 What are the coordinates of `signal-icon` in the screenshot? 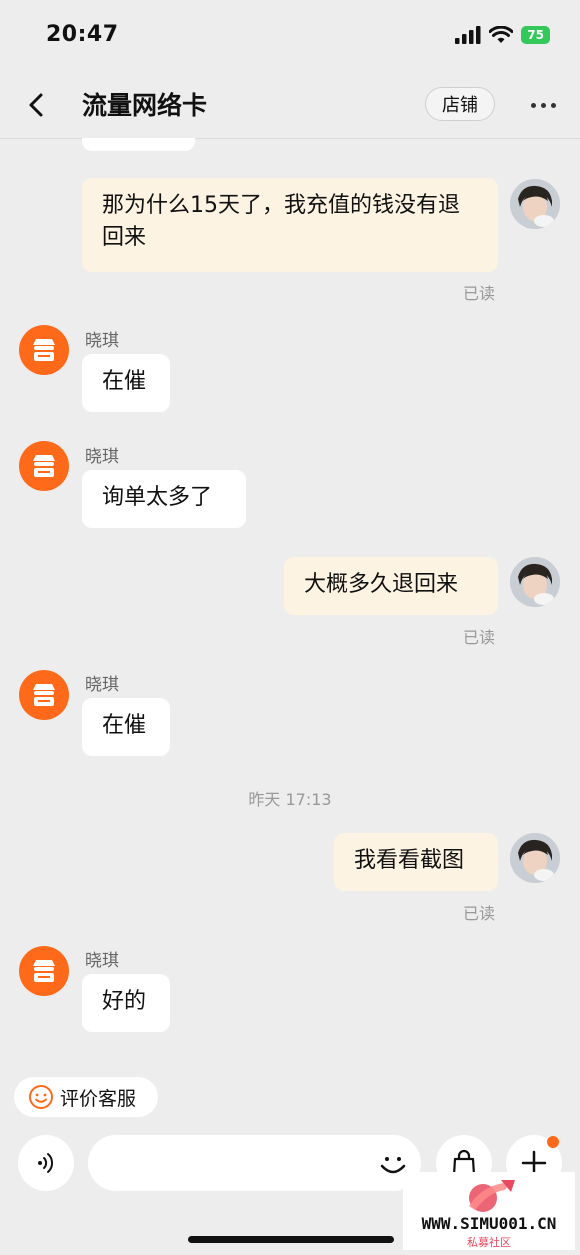 It's located at (468, 35).